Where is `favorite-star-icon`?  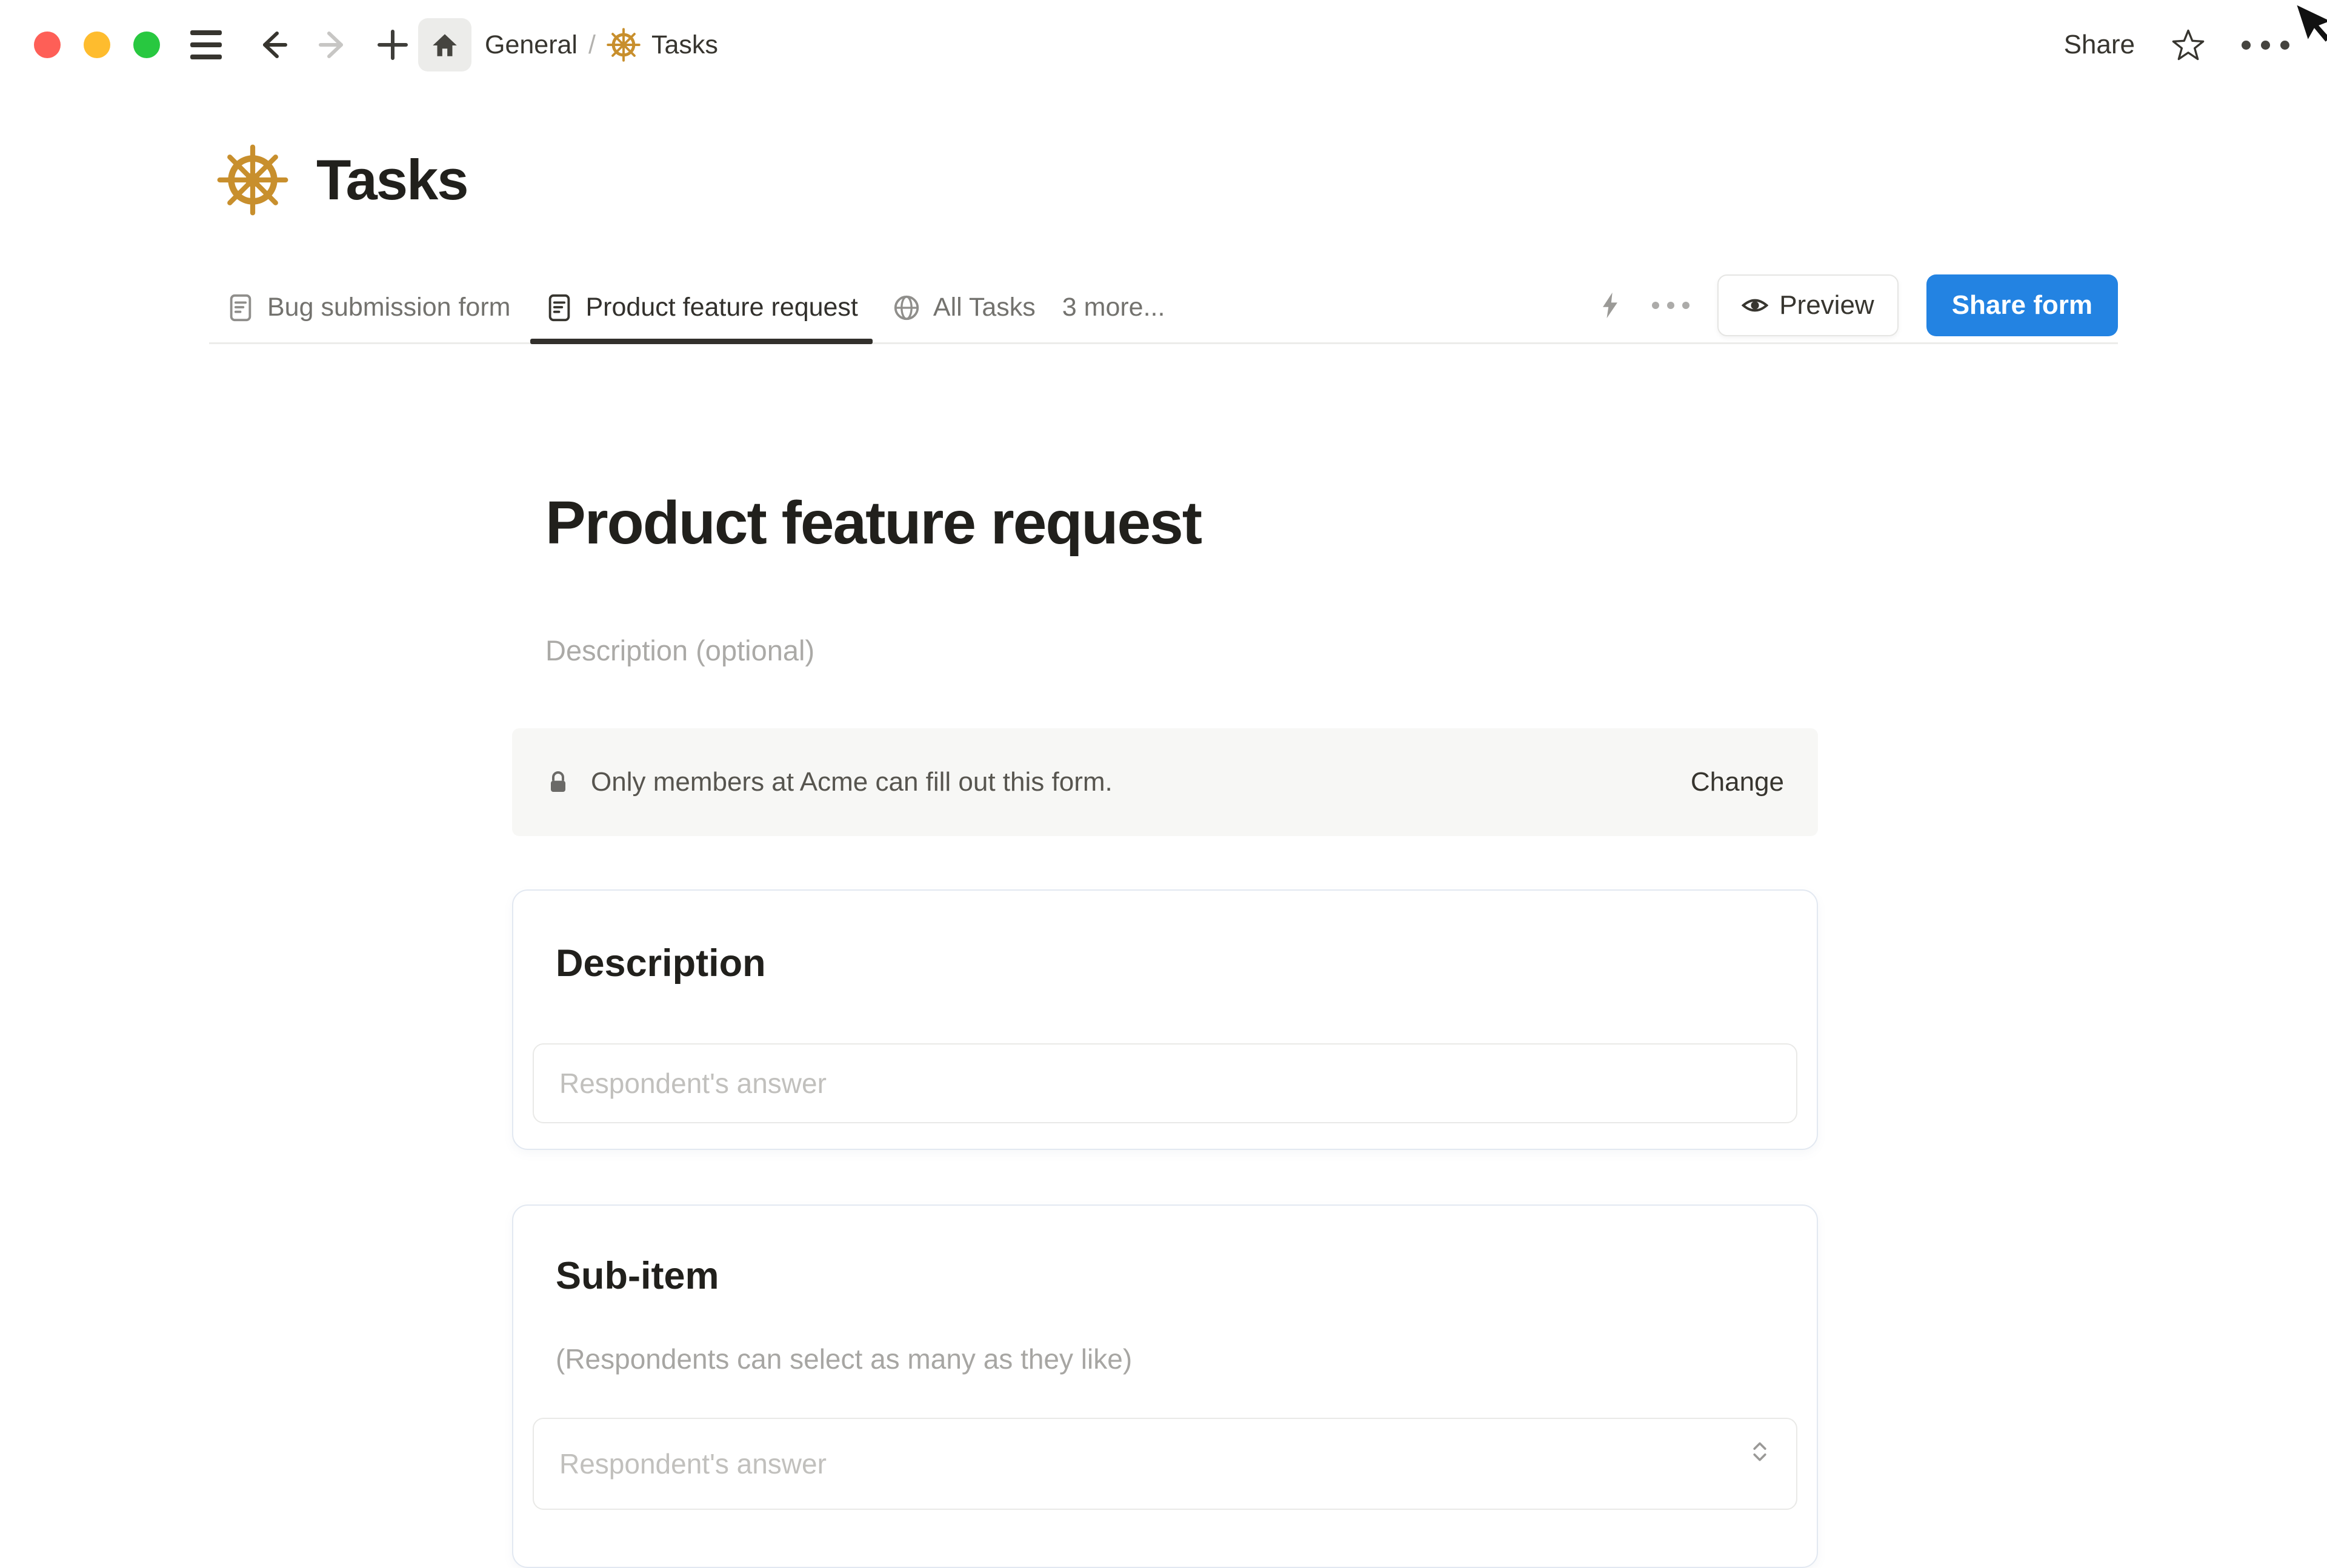
favorite-star-icon is located at coordinates (2188, 45).